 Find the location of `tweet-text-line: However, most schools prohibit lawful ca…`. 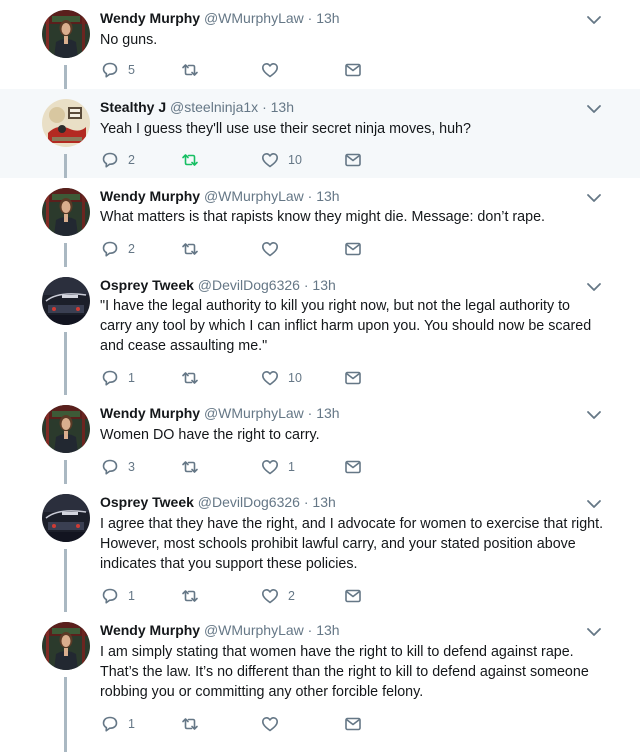

tweet-text-line: However, most schools prohibit lawful ca… is located at coordinates (338, 544).